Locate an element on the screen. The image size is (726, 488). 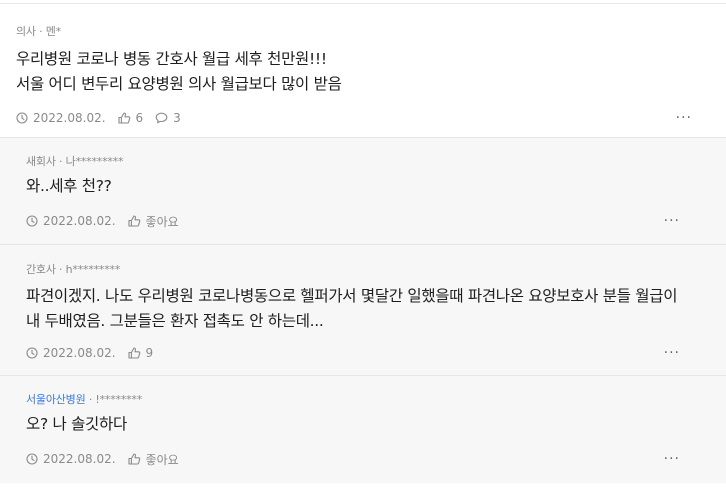
post-like-count: 6 is located at coordinates (139, 118).